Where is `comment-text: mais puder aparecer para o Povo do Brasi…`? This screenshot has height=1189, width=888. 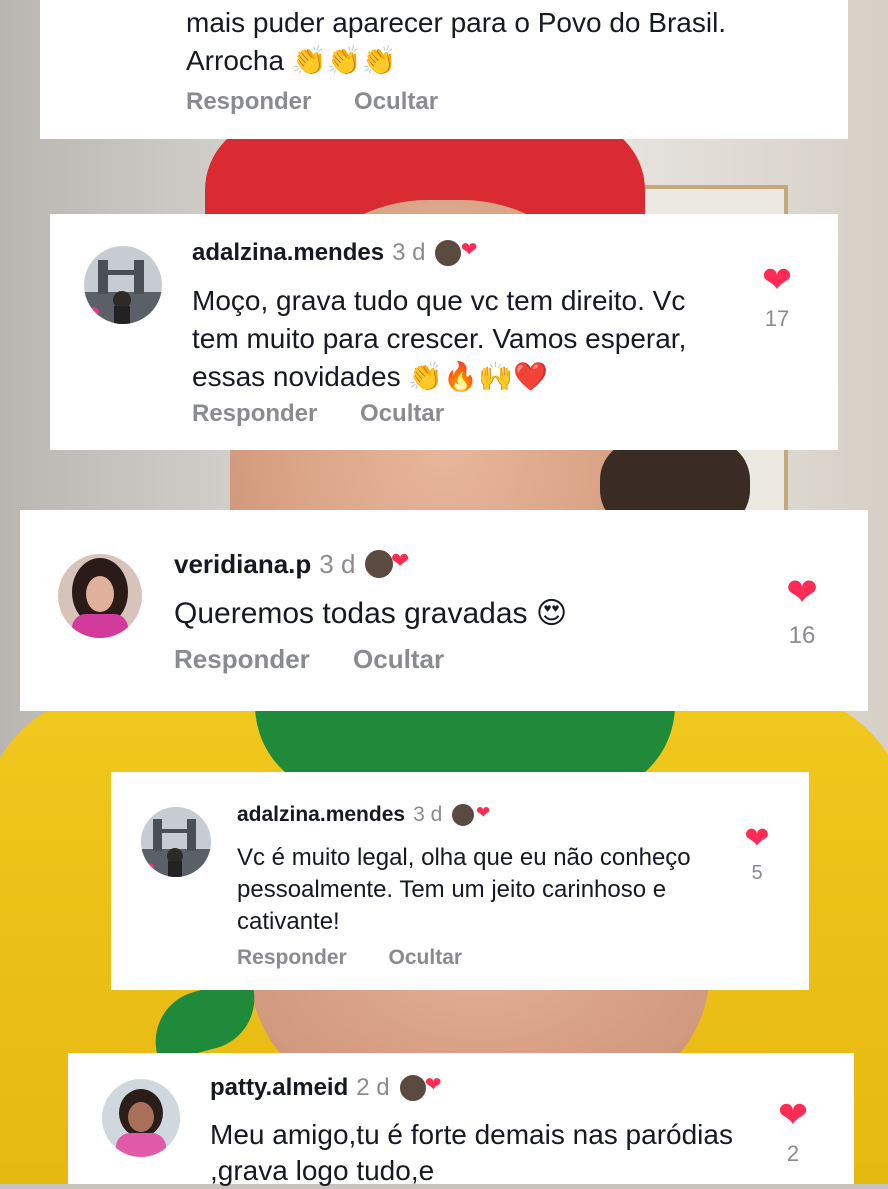
comment-text: mais puder aparecer para o Povo do Brasi… is located at coordinates (456, 41).